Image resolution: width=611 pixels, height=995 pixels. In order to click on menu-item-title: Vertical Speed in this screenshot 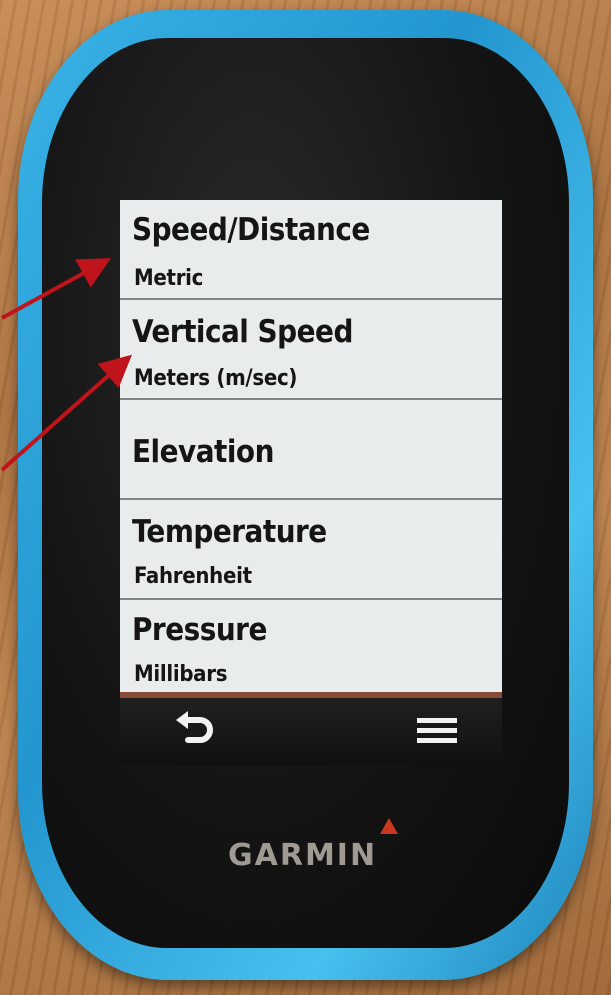, I will do `click(242, 332)`.